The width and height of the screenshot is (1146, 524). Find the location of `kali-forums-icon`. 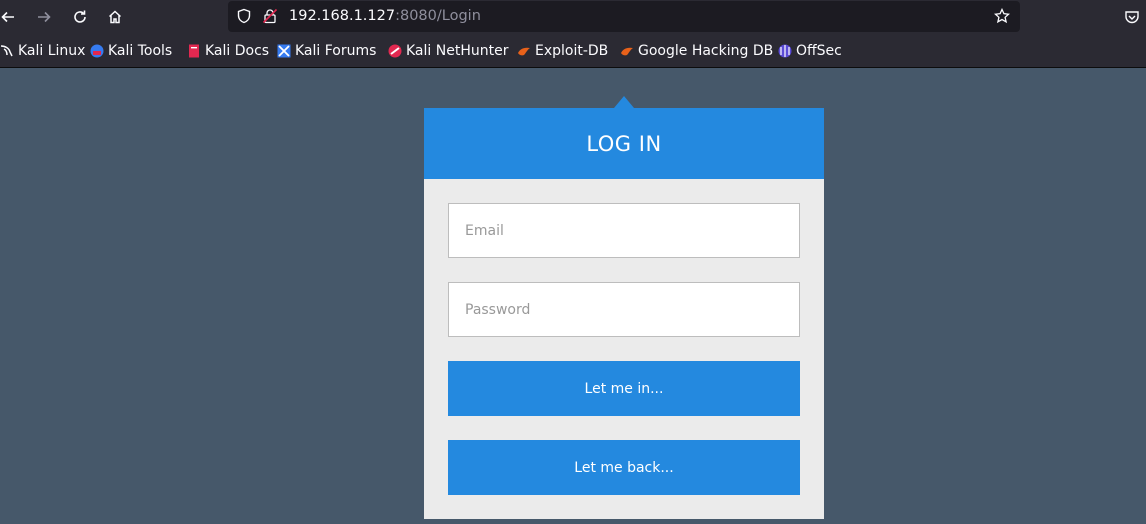

kali-forums-icon is located at coordinates (284, 51).